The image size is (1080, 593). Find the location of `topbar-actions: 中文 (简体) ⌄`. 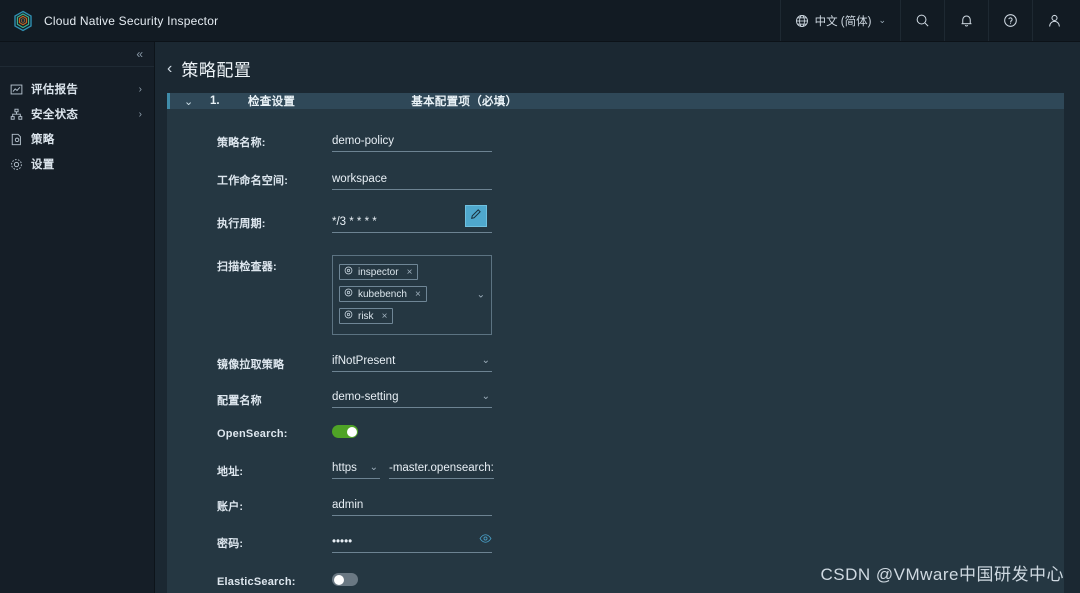

topbar-actions: 中文 (简体) ⌄ is located at coordinates (929, 20).